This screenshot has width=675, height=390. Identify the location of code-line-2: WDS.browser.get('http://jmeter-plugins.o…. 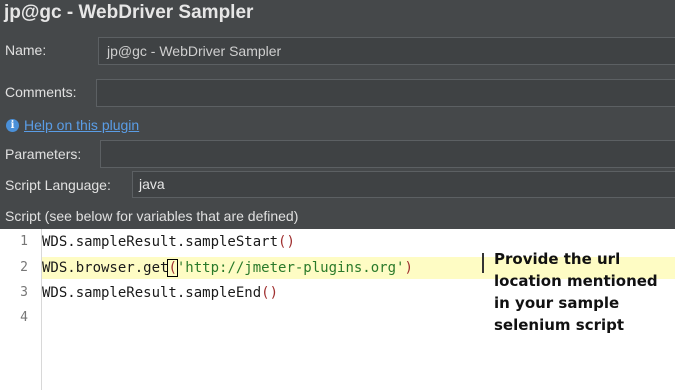
(227, 268).